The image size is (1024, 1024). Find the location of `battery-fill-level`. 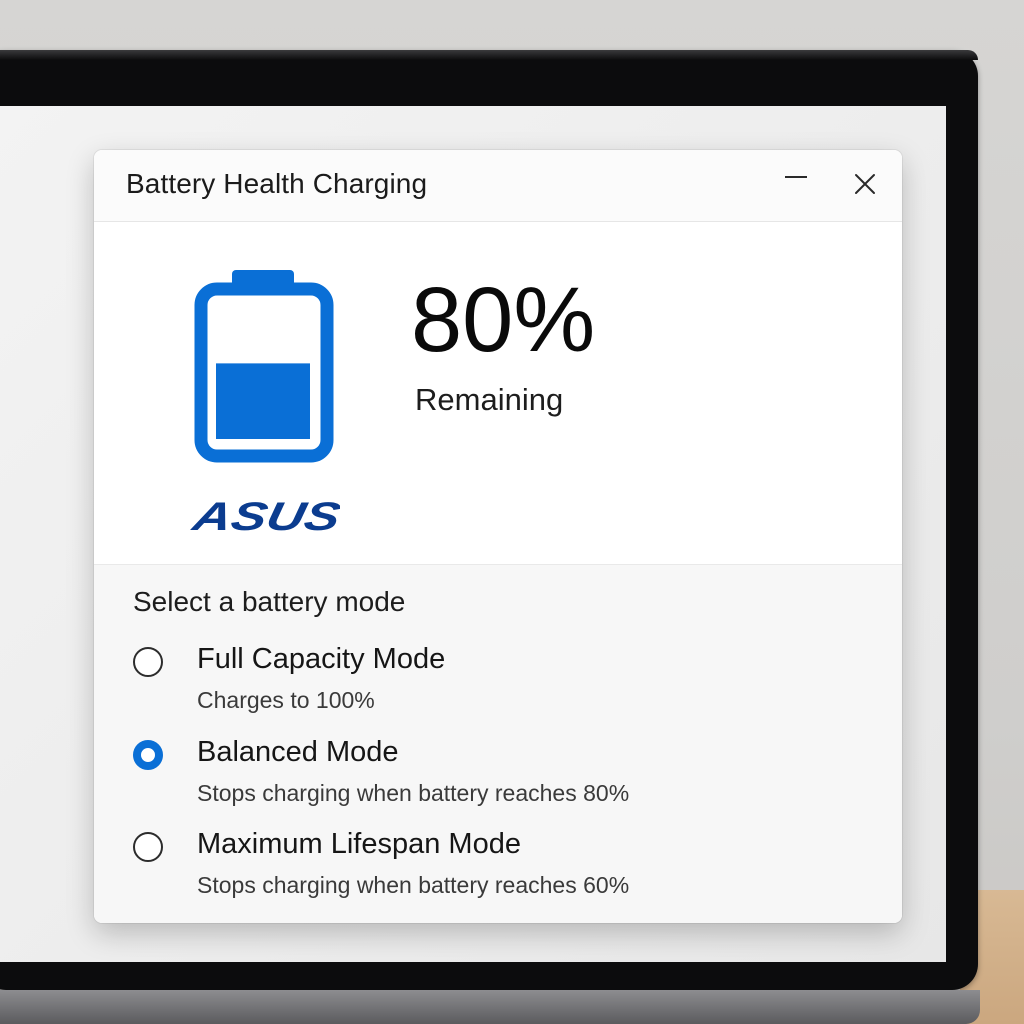

battery-fill-level is located at coordinates (263, 401).